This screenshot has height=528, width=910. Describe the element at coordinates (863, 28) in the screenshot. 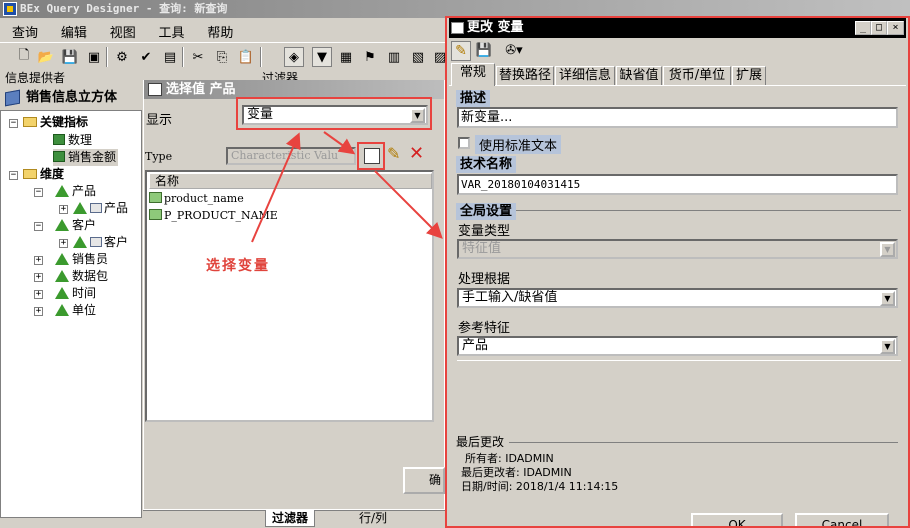

I see `minimize-icon: _` at that location.